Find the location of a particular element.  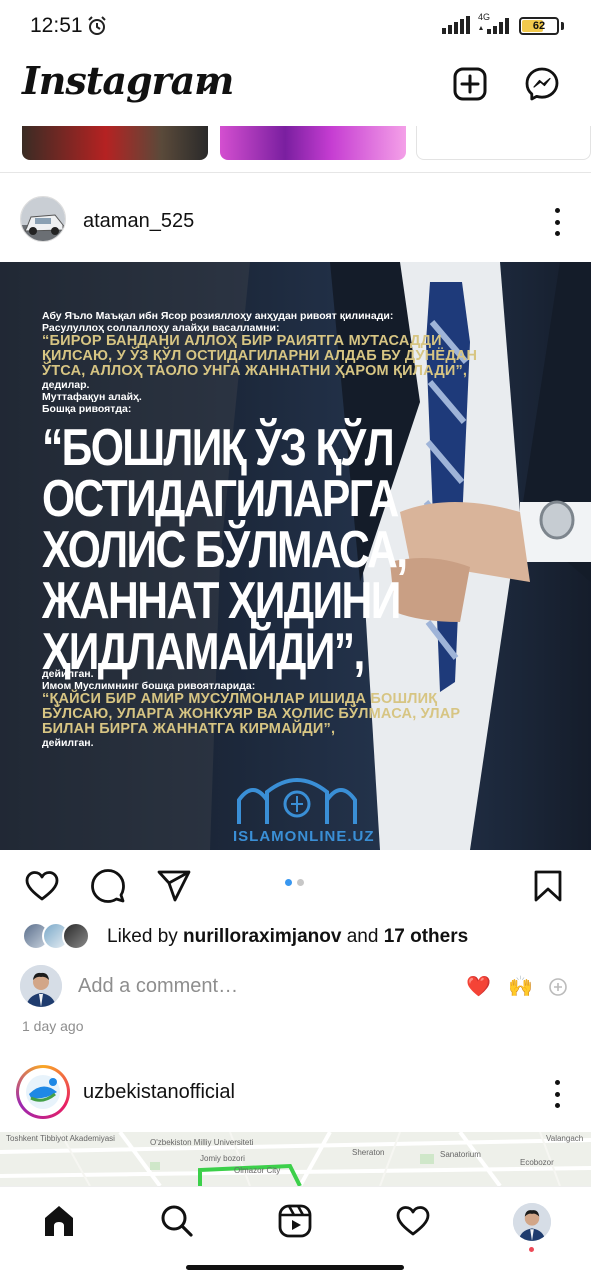

liked-by-others: 17 others is located at coordinates (426, 936).